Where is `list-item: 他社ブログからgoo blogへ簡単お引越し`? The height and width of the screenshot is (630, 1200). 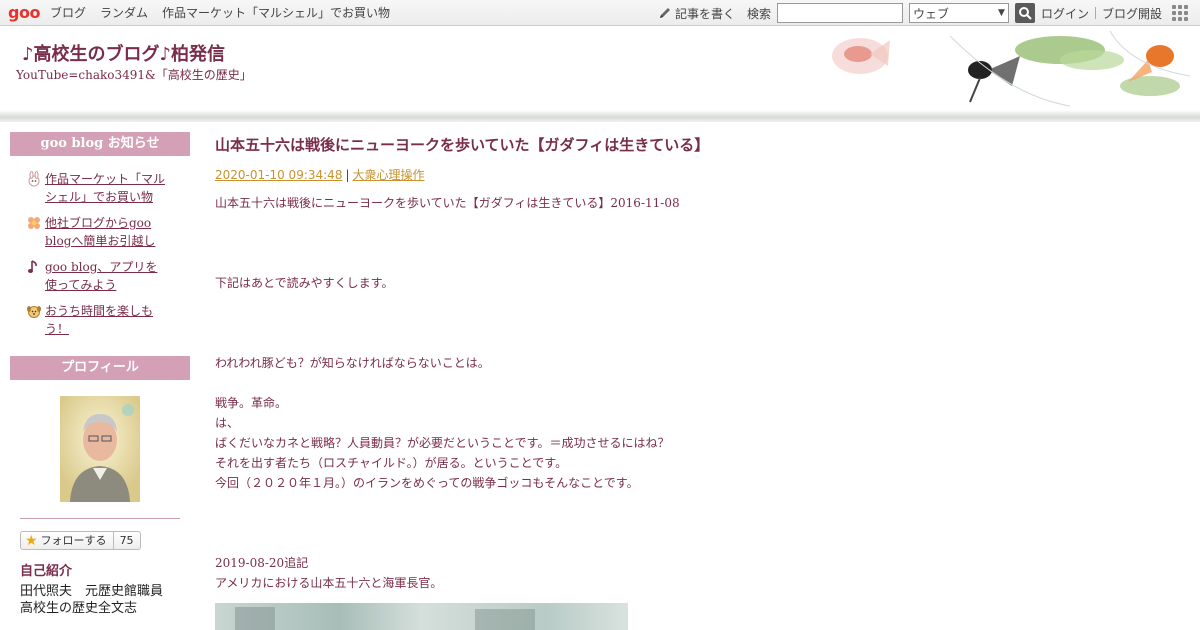
list-item: 他社ブログからgoo blogへ簡単お引越し is located at coordinates (108, 232).